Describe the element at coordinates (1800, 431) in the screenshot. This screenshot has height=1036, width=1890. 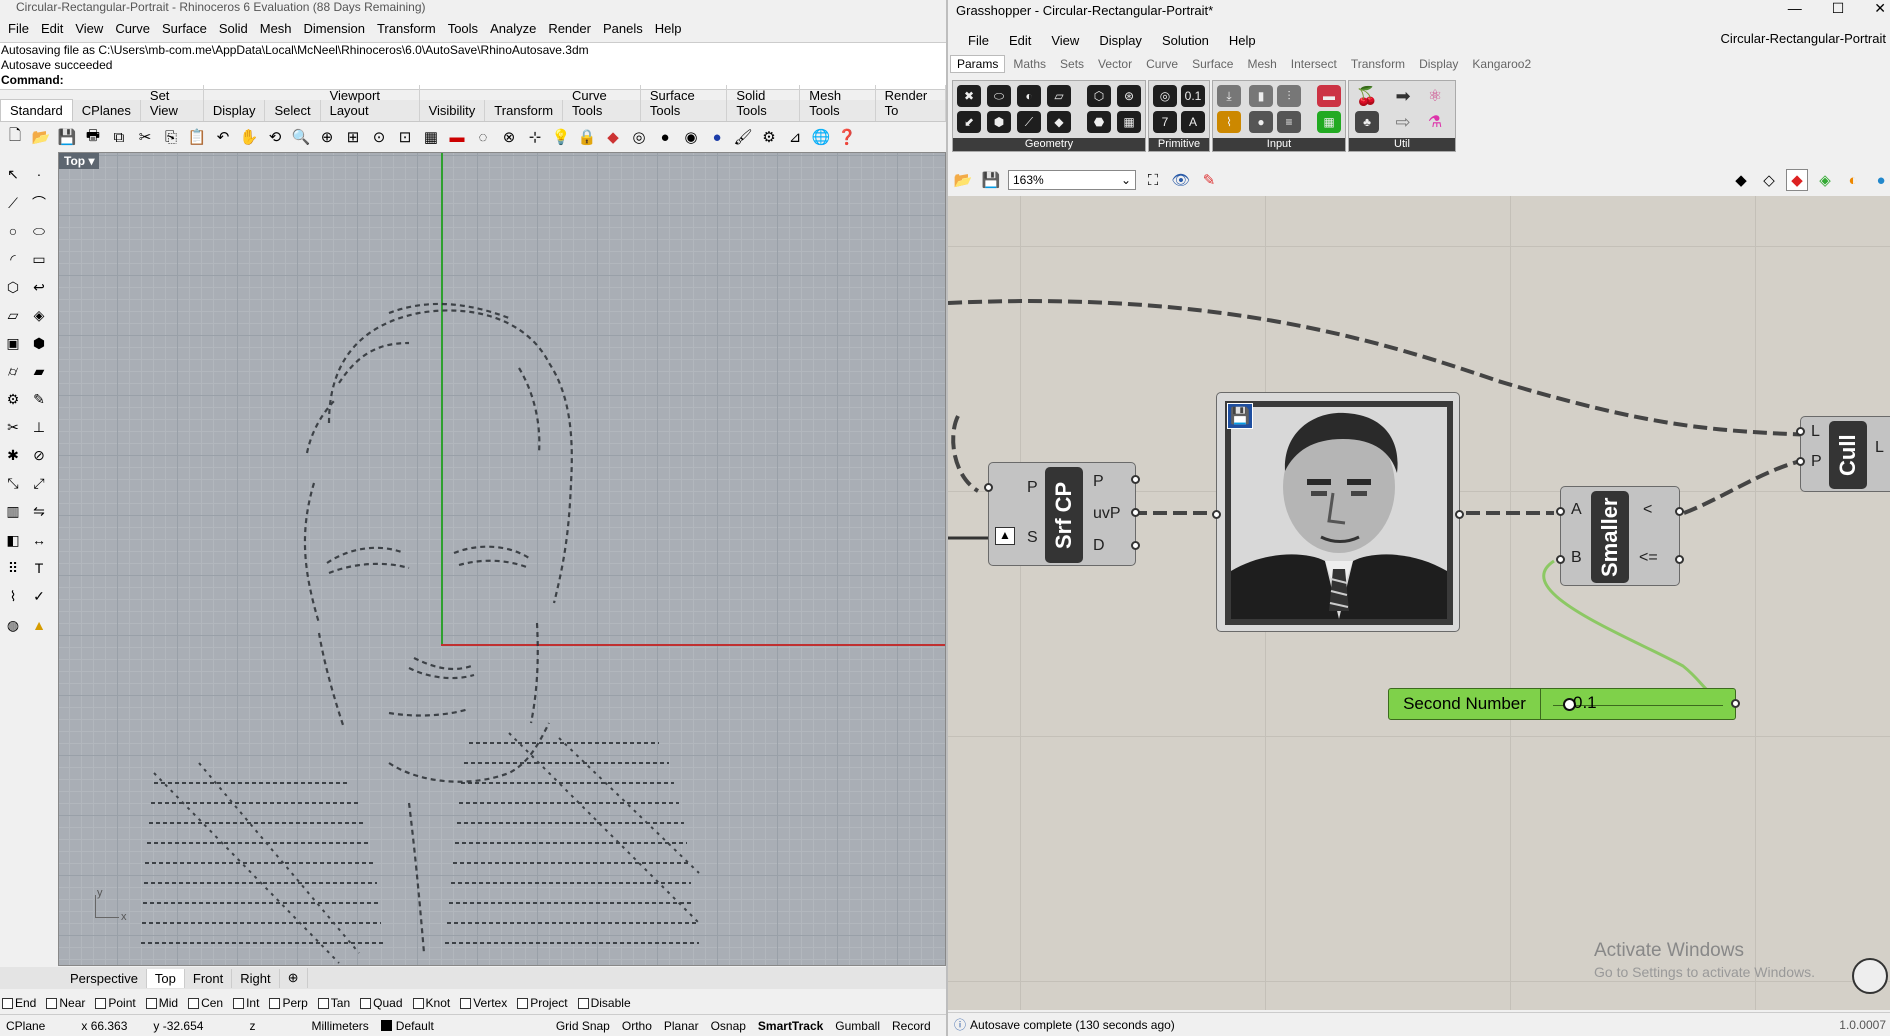
I see `port-in-l` at that location.